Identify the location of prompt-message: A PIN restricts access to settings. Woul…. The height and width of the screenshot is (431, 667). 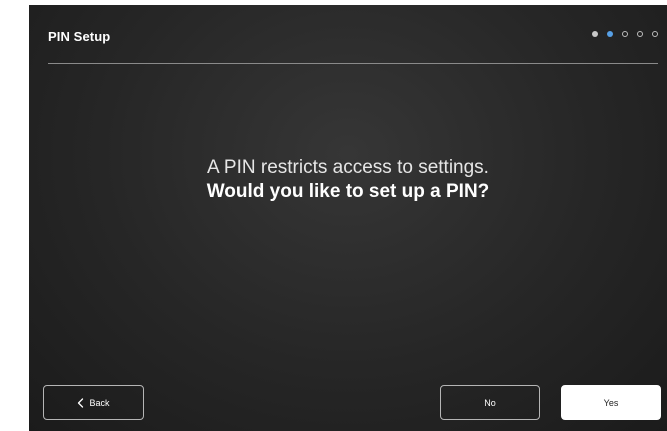
(348, 180).